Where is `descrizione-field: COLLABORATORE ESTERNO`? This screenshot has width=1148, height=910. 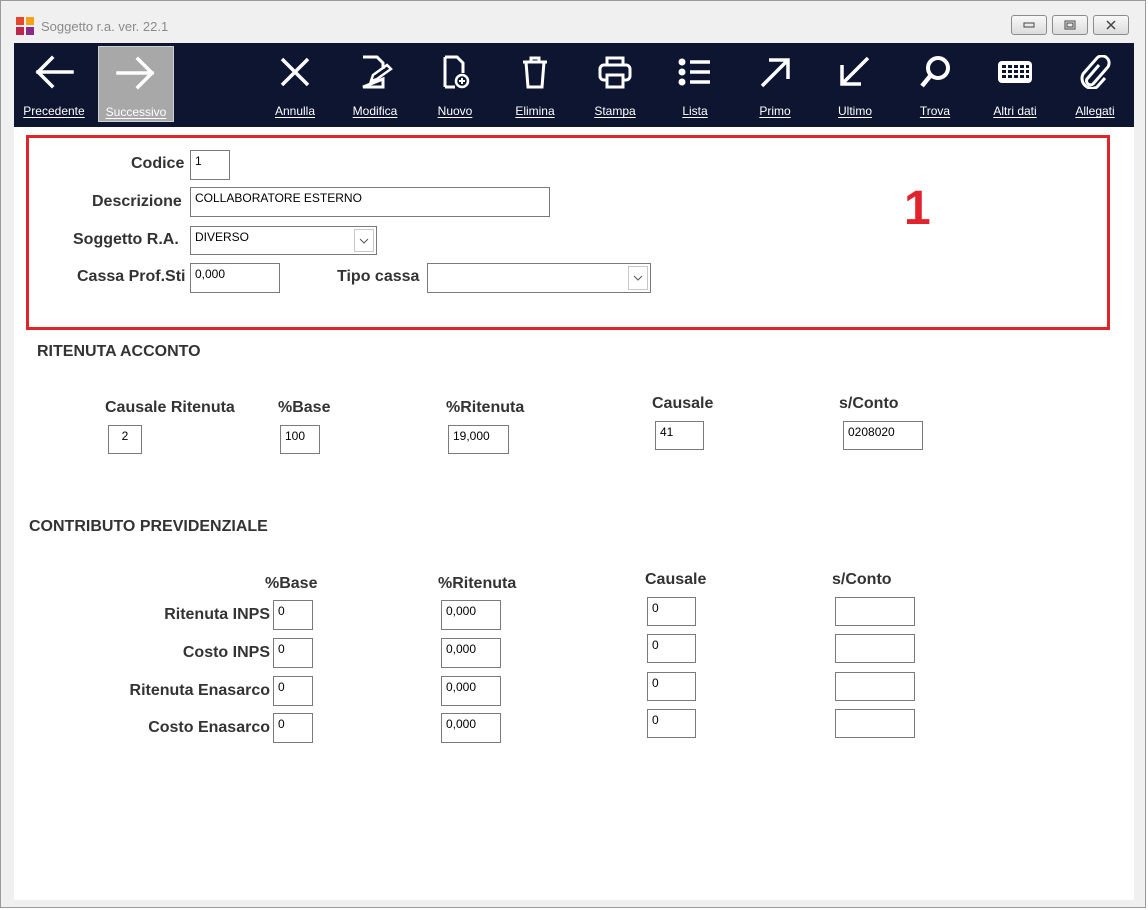 descrizione-field: COLLABORATORE ESTERNO is located at coordinates (370, 202).